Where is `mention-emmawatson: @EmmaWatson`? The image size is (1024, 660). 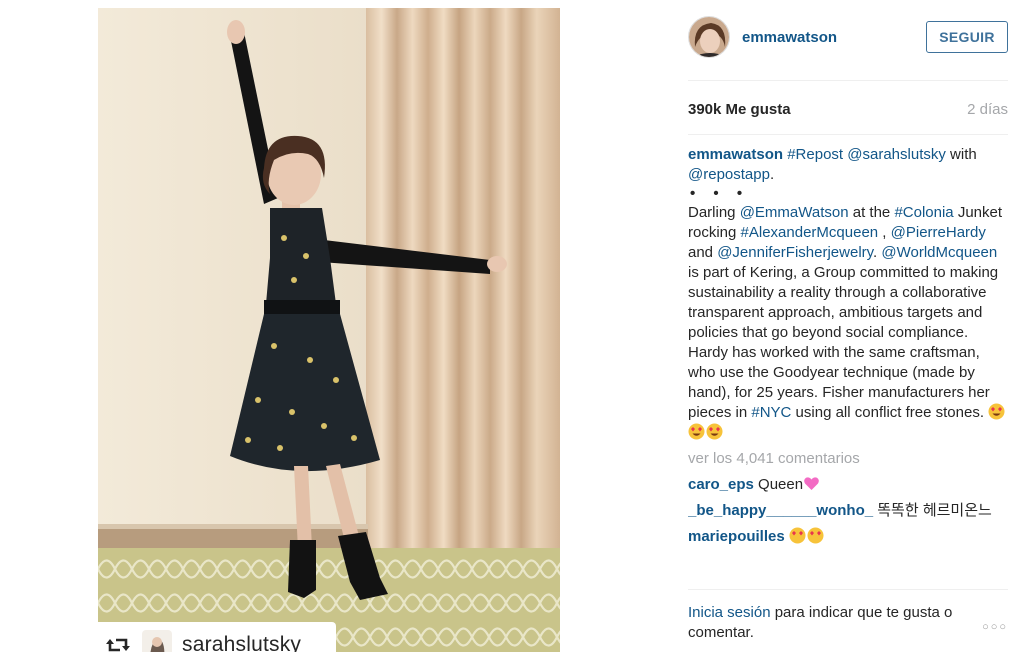 mention-emmawatson: @EmmaWatson is located at coordinates (794, 212).